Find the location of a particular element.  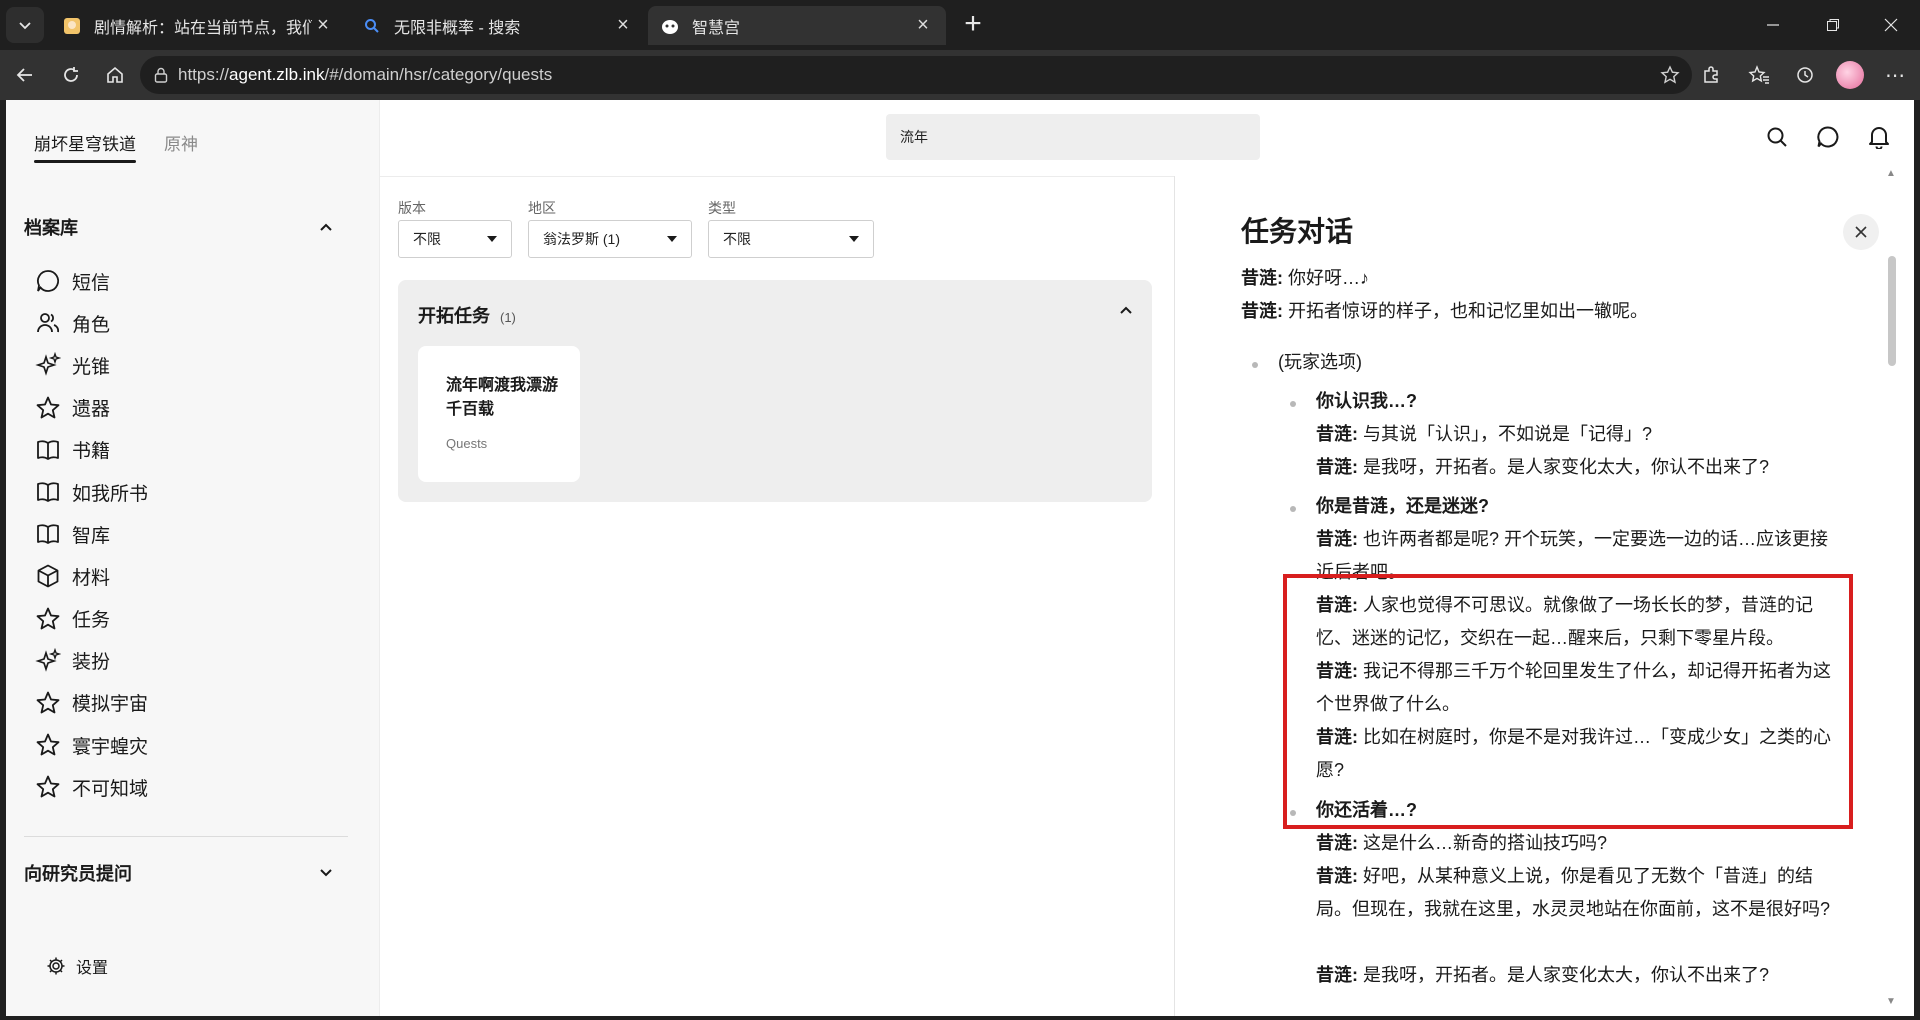

sidebar-item-think-tank: 智库 is located at coordinates (194, 534).